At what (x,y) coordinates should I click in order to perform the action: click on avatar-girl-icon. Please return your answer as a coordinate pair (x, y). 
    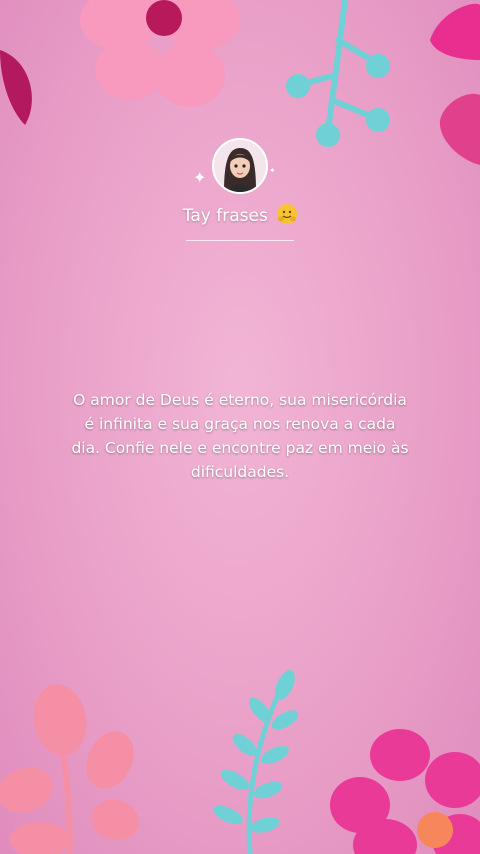
    Looking at the image, I should click on (240, 166).